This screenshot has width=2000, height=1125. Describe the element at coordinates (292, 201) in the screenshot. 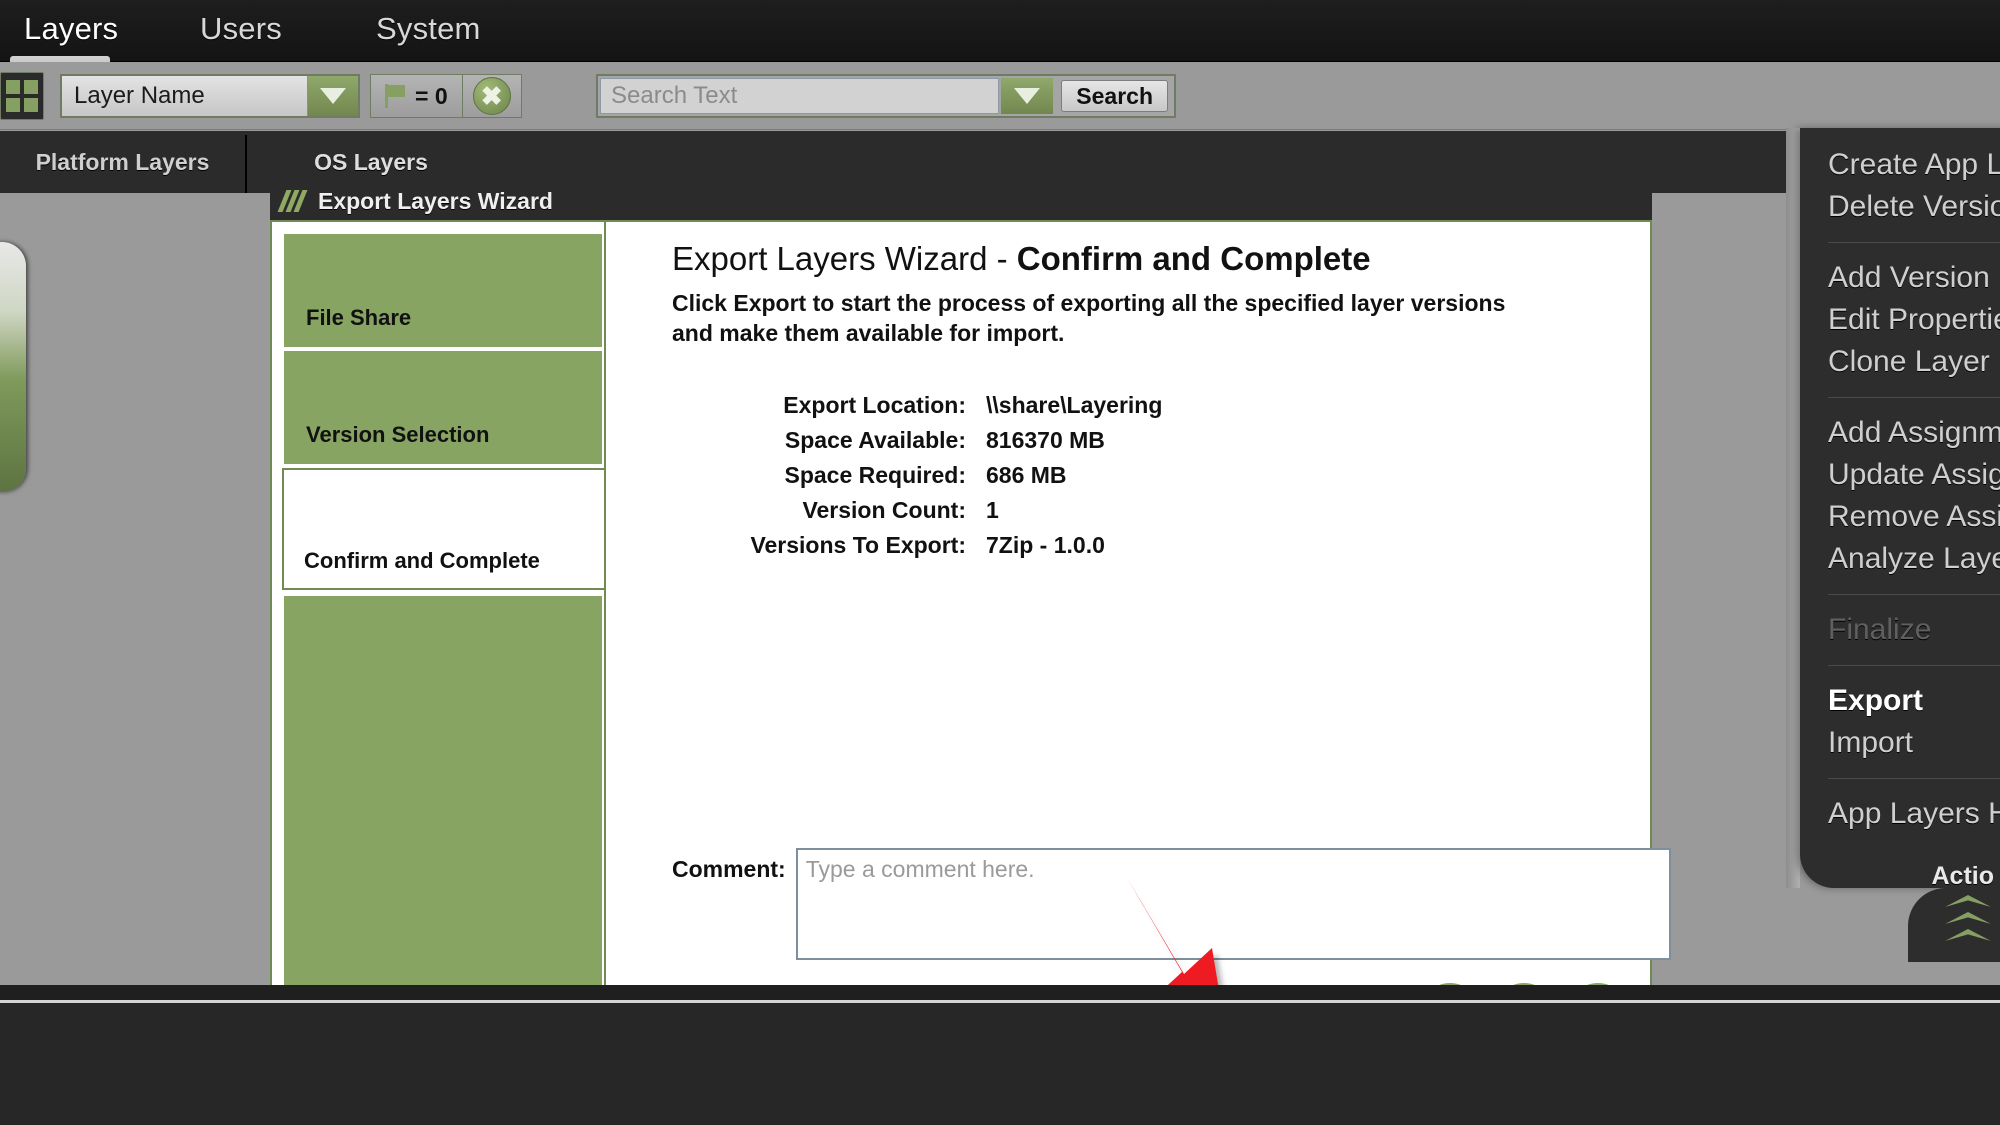

I see `stripes-icon` at that location.